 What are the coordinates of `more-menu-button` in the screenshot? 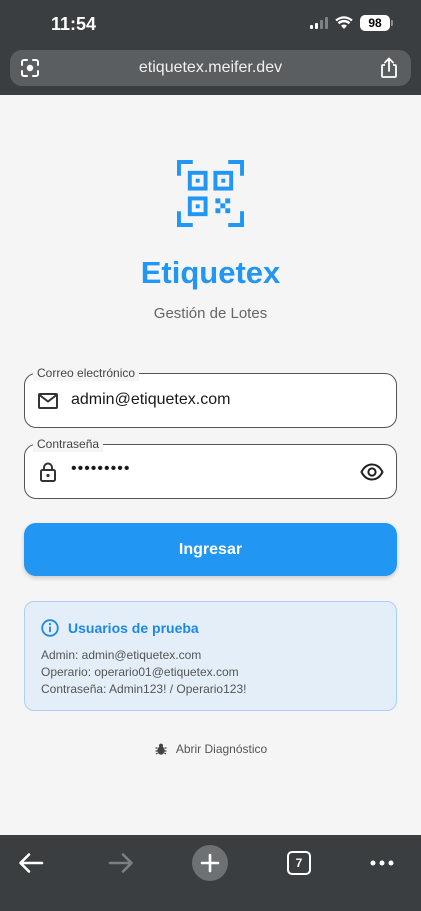 It's located at (382, 863).